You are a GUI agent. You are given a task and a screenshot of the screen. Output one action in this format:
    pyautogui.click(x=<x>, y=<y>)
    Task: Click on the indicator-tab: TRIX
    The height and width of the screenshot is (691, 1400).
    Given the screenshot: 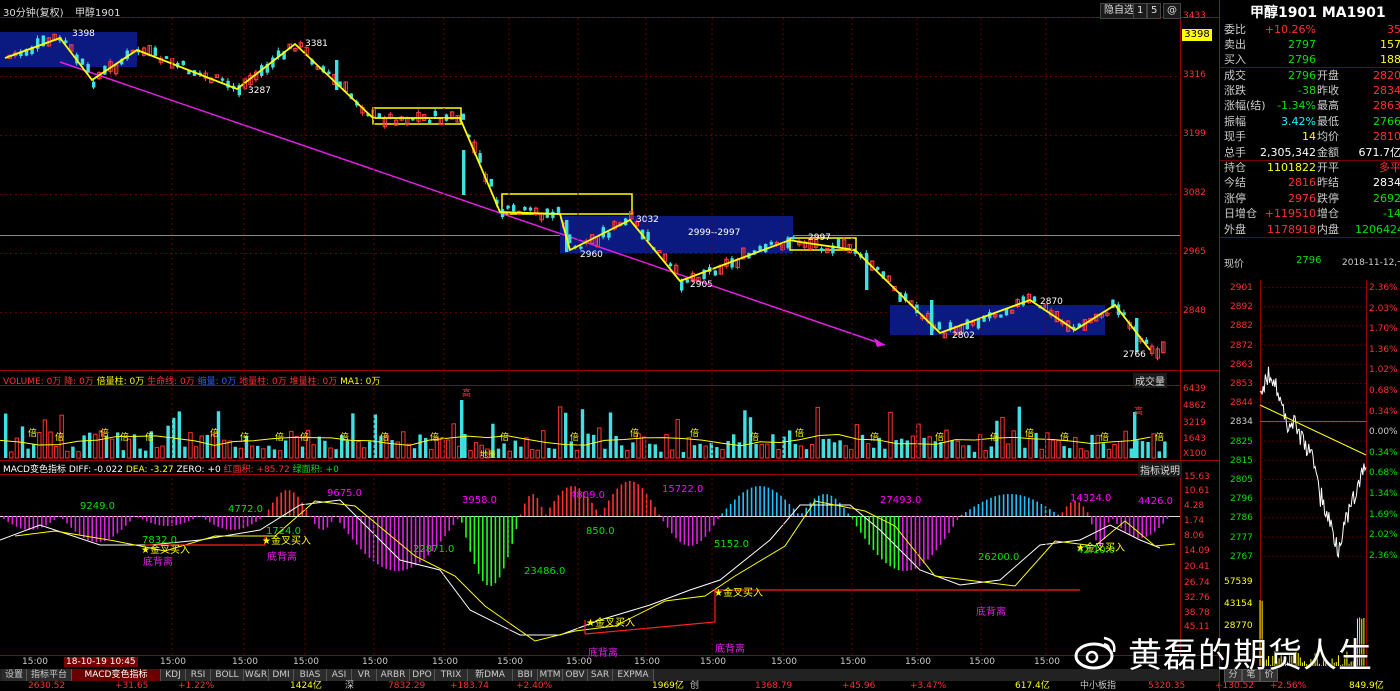 What is the action you would take?
    pyautogui.click(x=451, y=675)
    